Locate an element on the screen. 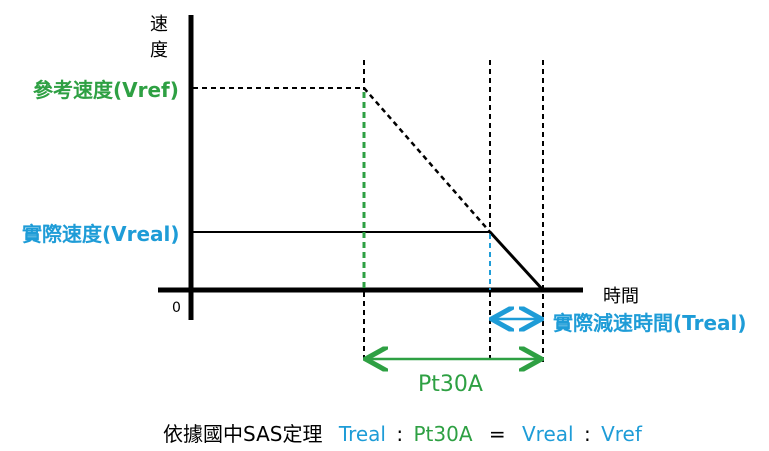 This screenshot has height=451, width=769. formula-pt30a: Pt30A is located at coordinates (442, 434).